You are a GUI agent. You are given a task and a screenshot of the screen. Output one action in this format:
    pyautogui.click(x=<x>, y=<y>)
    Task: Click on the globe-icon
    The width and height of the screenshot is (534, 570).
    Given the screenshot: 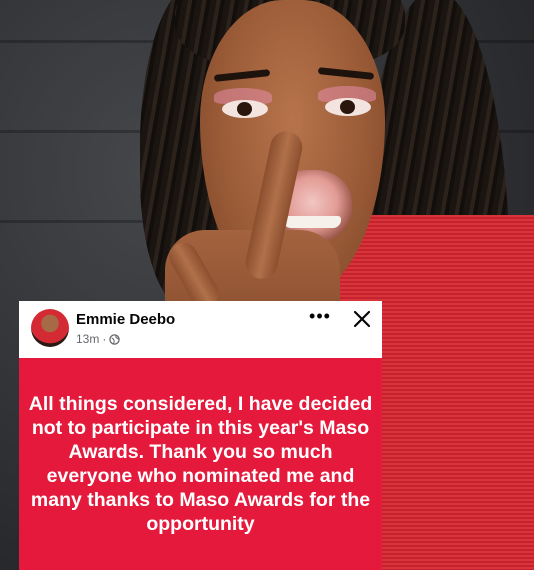 What is the action you would take?
    pyautogui.click(x=115, y=339)
    